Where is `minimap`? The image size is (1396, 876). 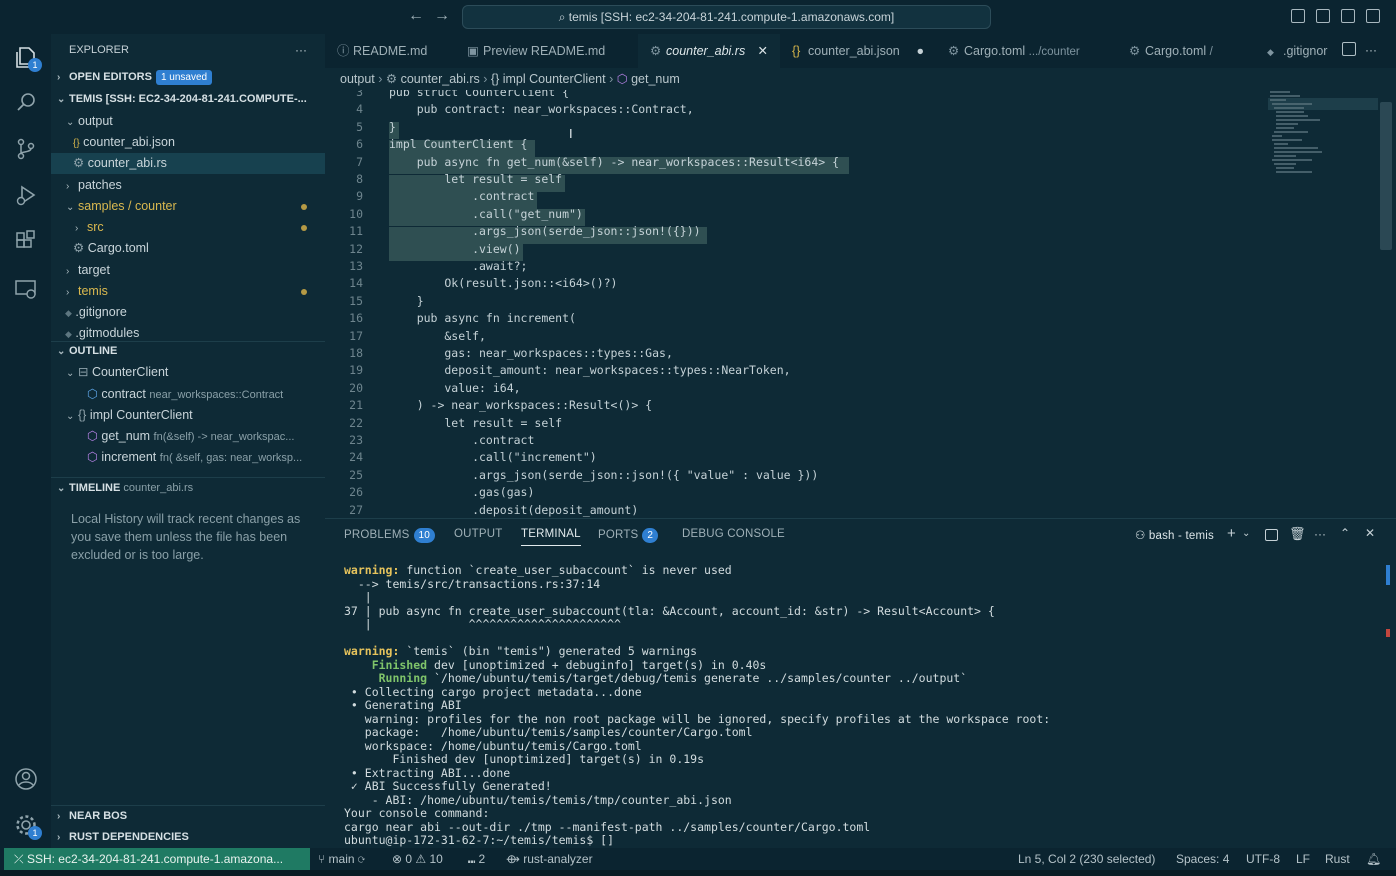
minimap is located at coordinates (1323, 135).